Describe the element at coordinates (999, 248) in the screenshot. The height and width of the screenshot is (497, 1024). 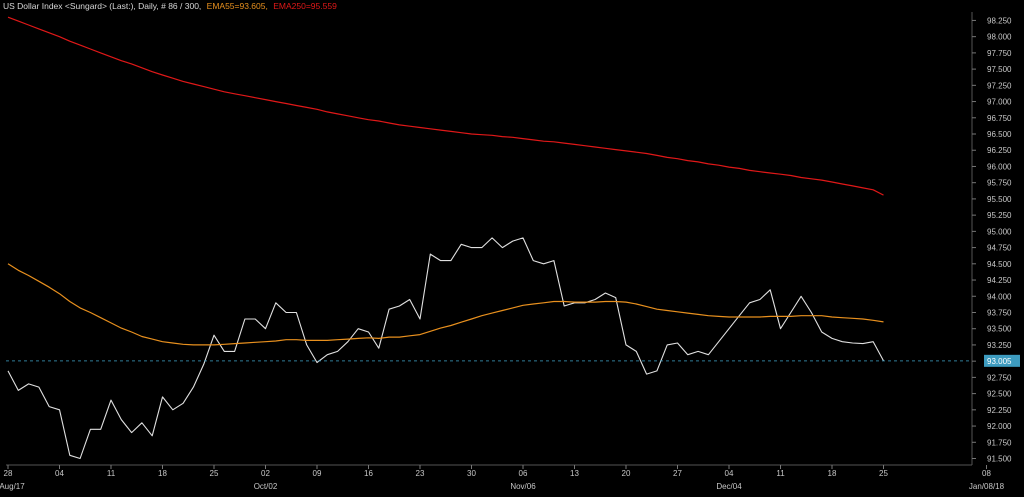
I see `y-tick-label: 94.750` at that location.